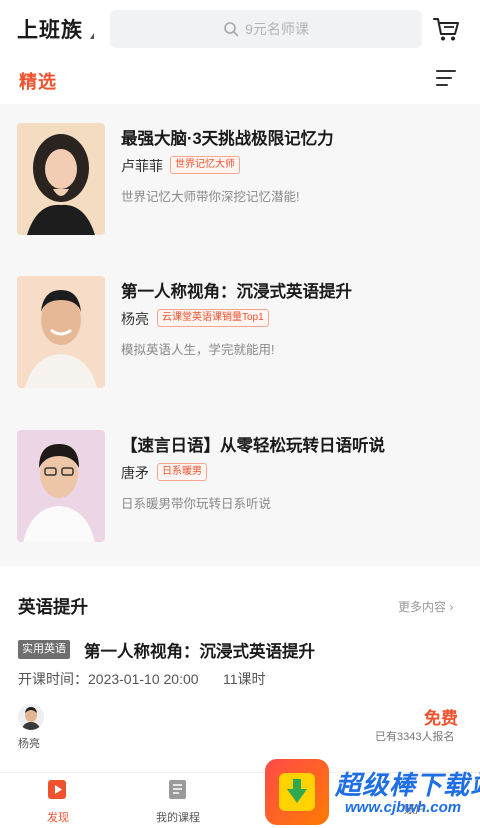  What do you see at coordinates (177, 789) in the screenshot?
I see `book-icon` at bounding box center [177, 789].